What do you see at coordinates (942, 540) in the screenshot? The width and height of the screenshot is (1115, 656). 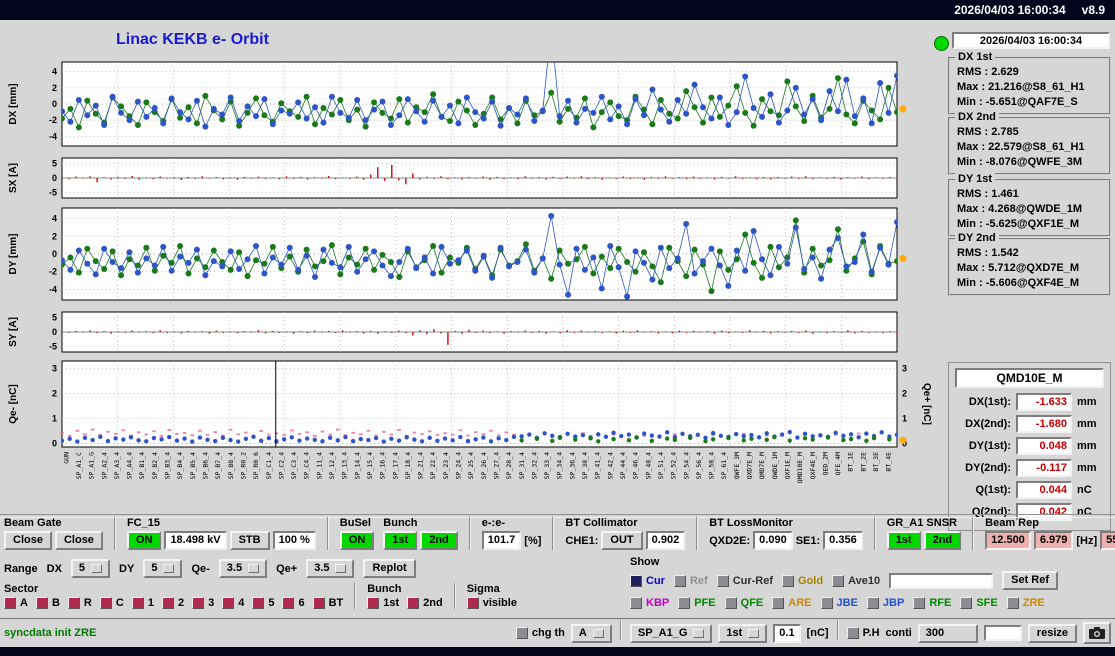 I see `gr-snsr-2nd-button: 2nd` at bounding box center [942, 540].